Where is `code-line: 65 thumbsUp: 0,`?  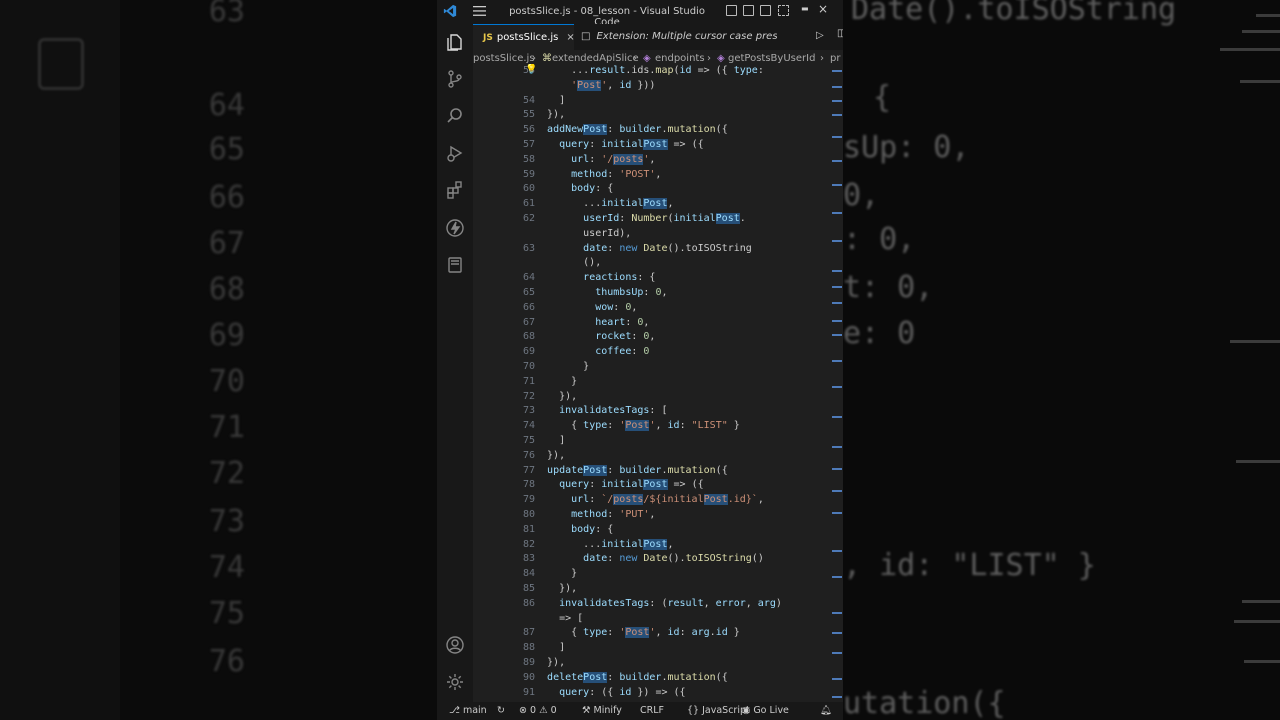
code-line: 65 thumbsUp: 0, is located at coordinates (653, 293).